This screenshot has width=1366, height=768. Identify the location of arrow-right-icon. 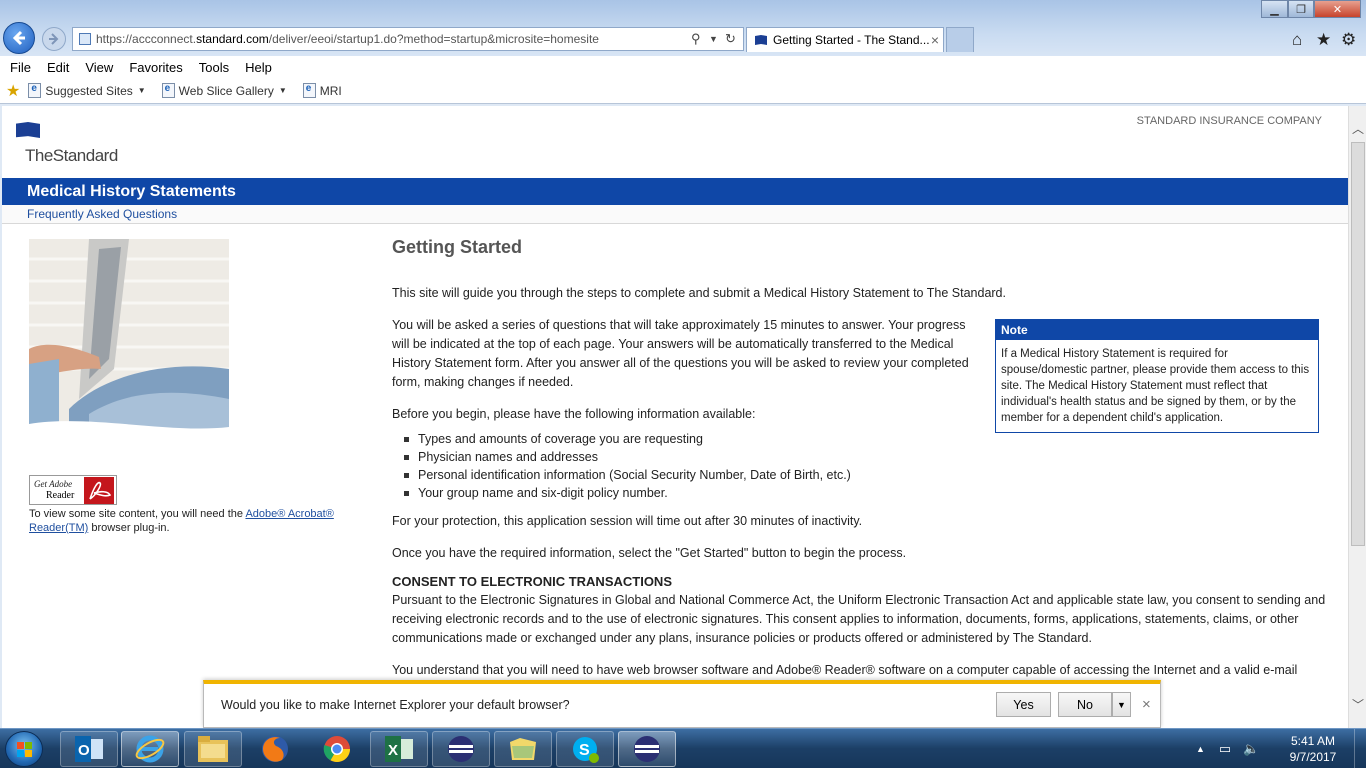
(54, 39).